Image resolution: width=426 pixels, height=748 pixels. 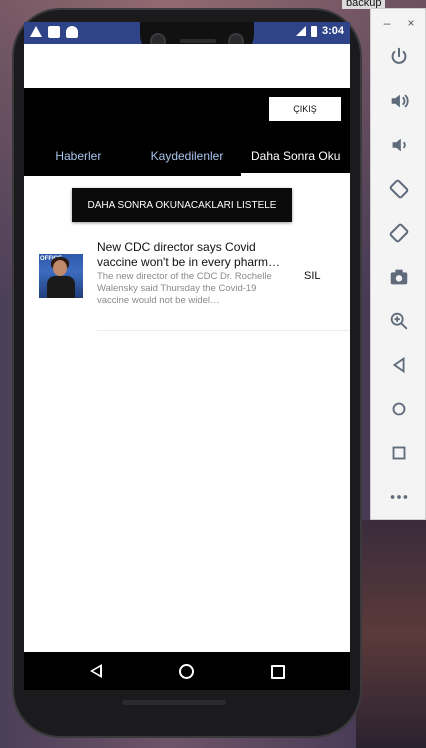 What do you see at coordinates (182, 205) in the screenshot?
I see `list-read-later-button: DAHA SONRA OKUNACAKLARI LISTELE` at bounding box center [182, 205].